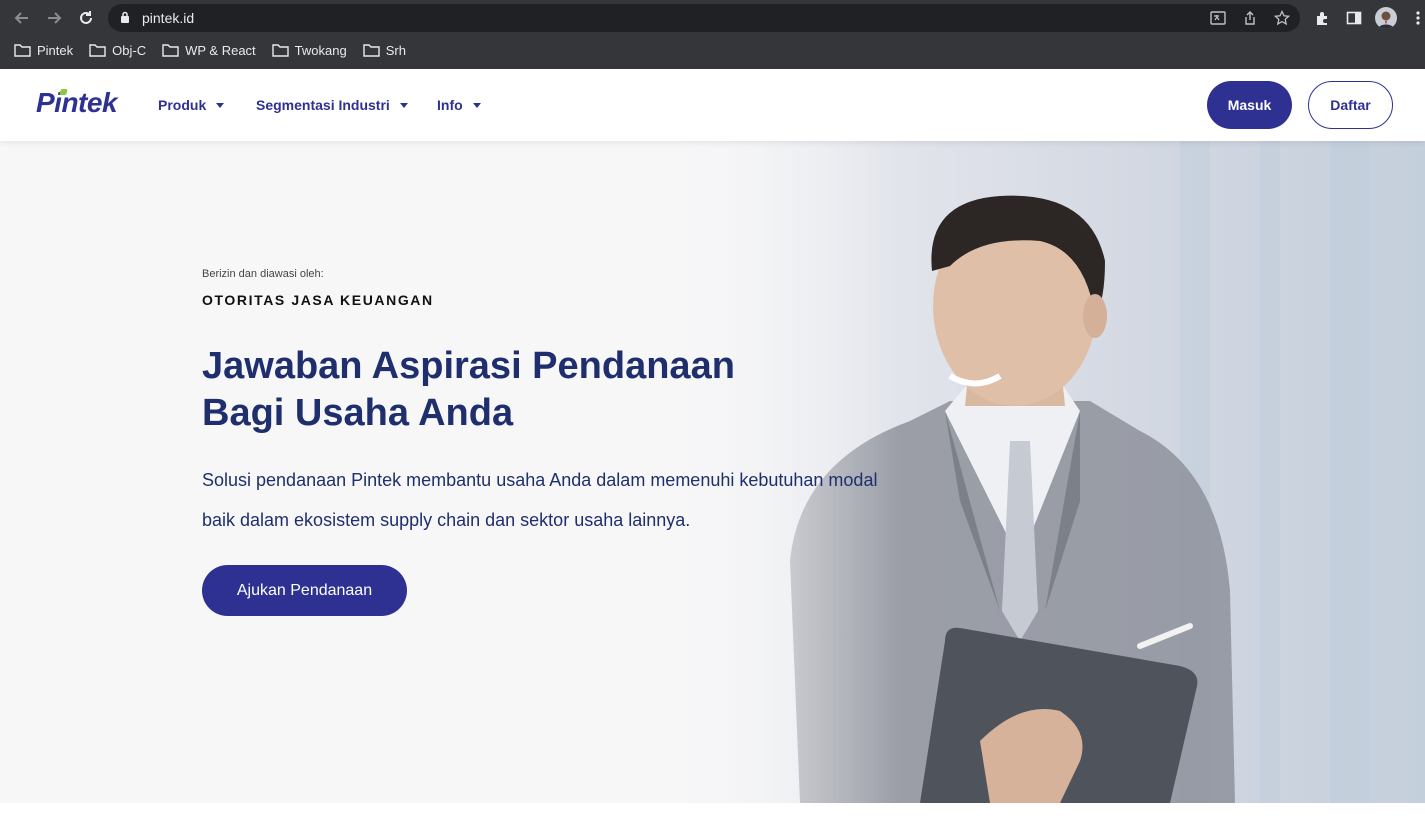 Image resolution: width=1425 pixels, height=833 pixels. Describe the element at coordinates (1218, 18) in the screenshot. I see `translate-icon` at that location.